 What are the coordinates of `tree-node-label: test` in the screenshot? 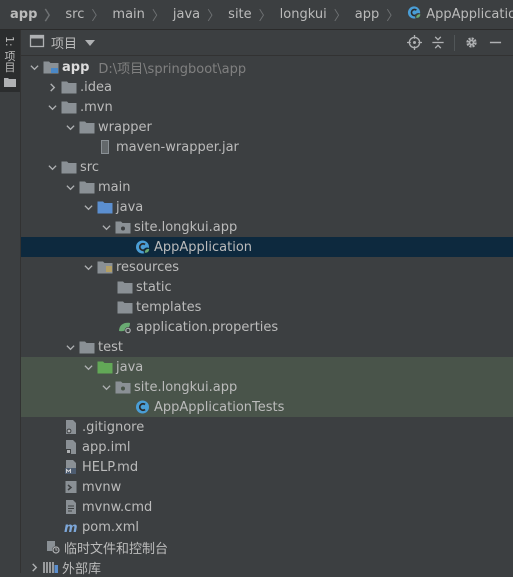 It's located at (110, 347).